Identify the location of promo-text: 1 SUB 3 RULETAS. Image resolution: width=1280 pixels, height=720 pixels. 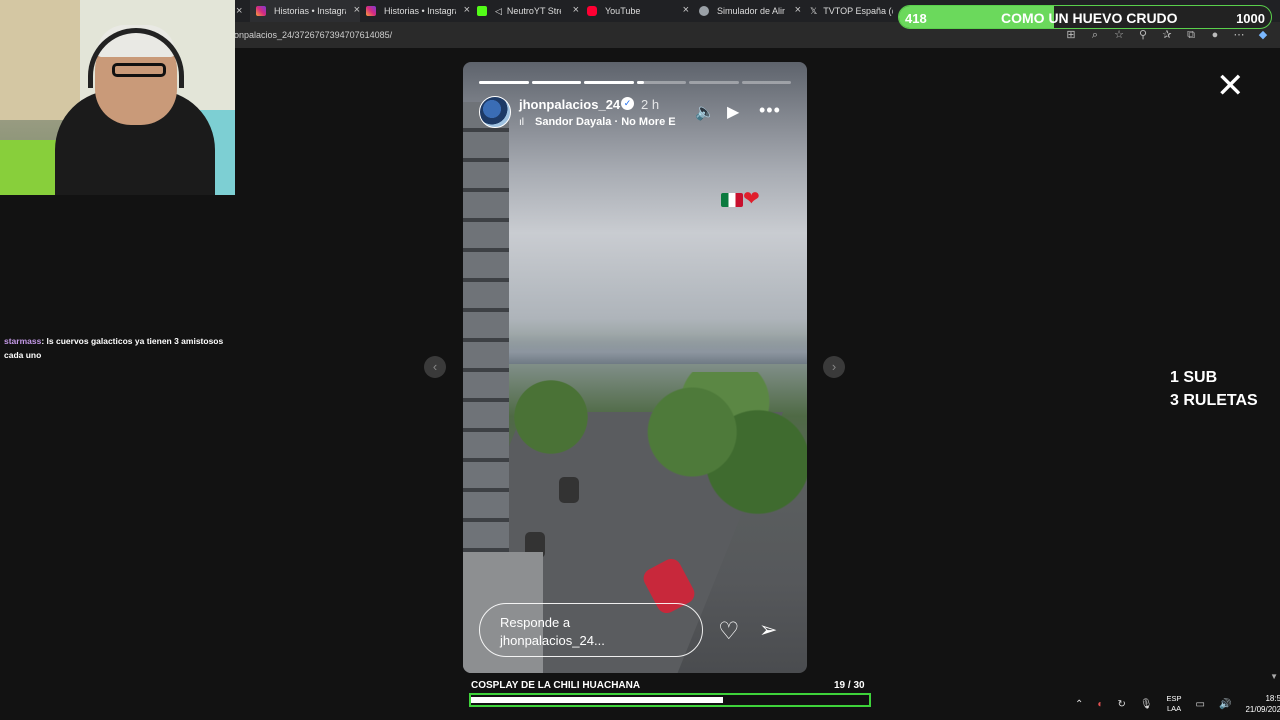
(1214, 389).